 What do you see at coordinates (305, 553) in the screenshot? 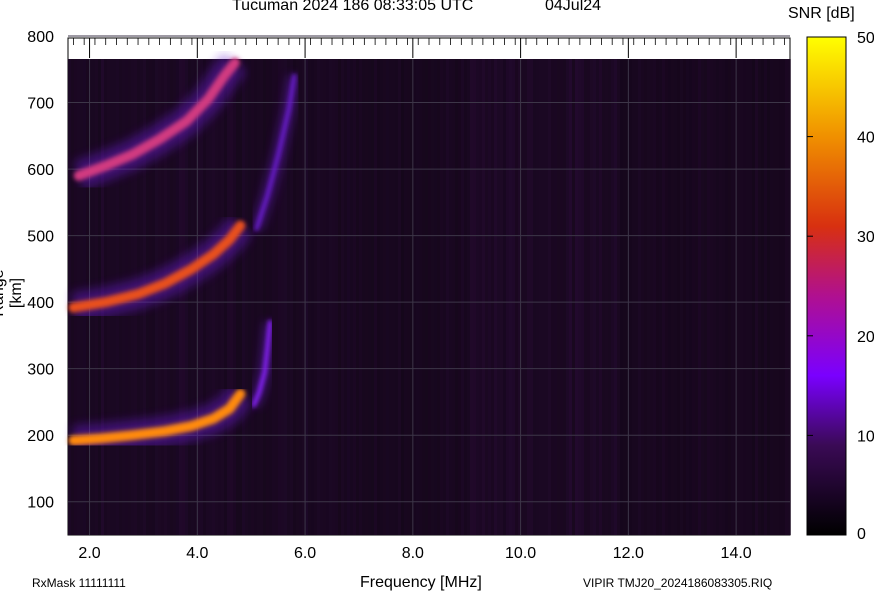
I see `x-tick-label: 6.0` at bounding box center [305, 553].